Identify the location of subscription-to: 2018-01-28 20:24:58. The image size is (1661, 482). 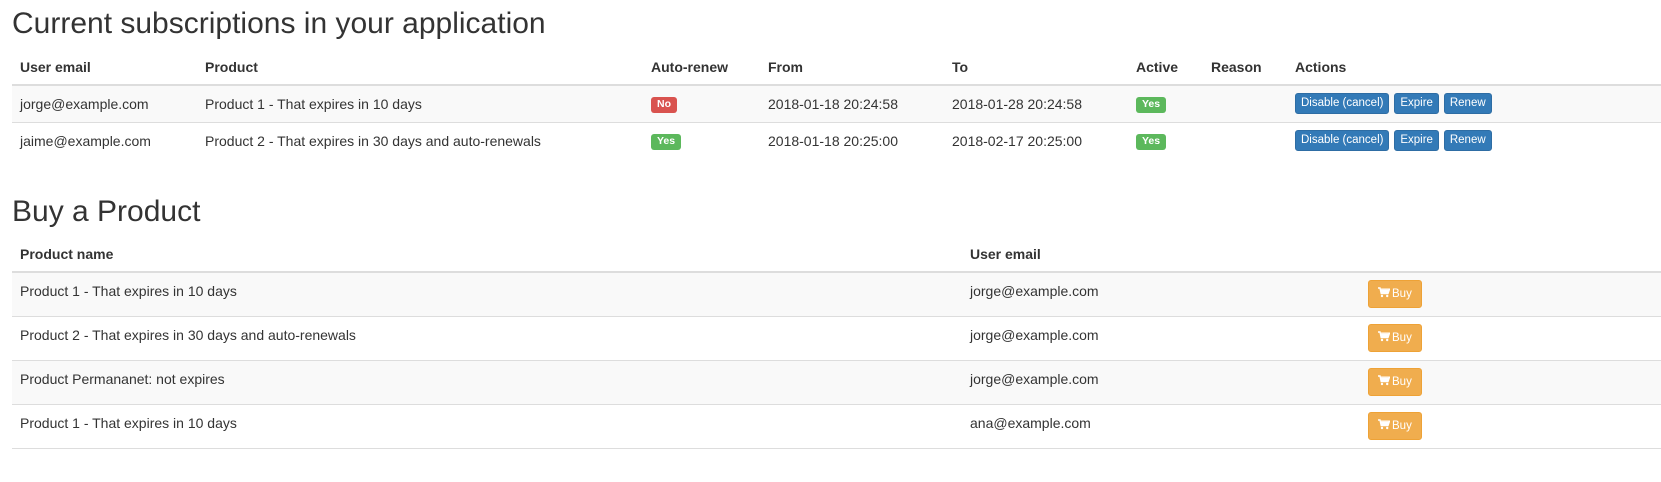
(1036, 103).